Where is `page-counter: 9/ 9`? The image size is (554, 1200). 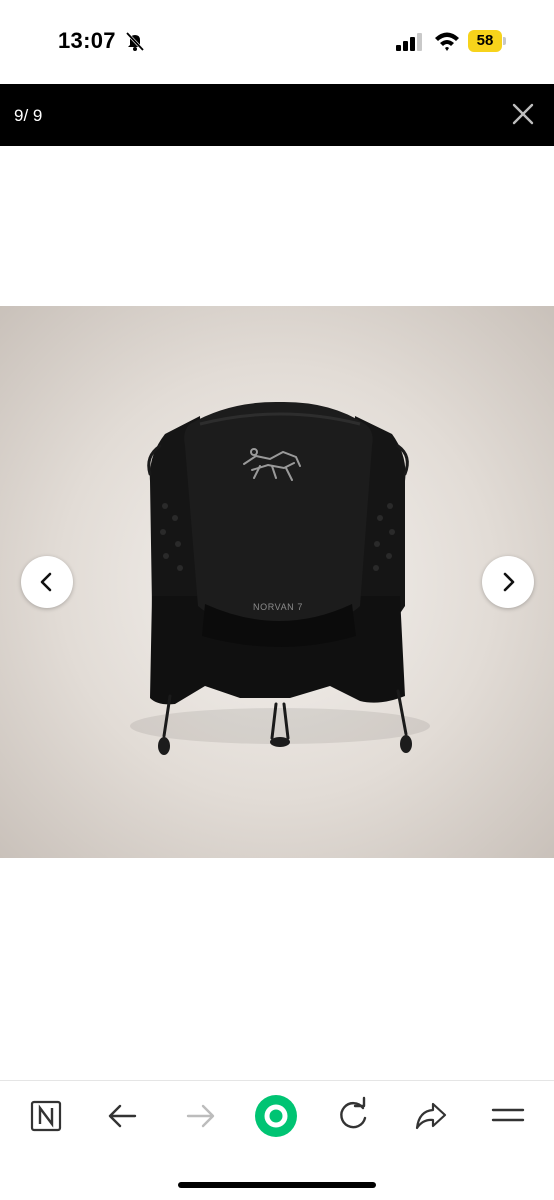
page-counter: 9/ 9 is located at coordinates (28, 115).